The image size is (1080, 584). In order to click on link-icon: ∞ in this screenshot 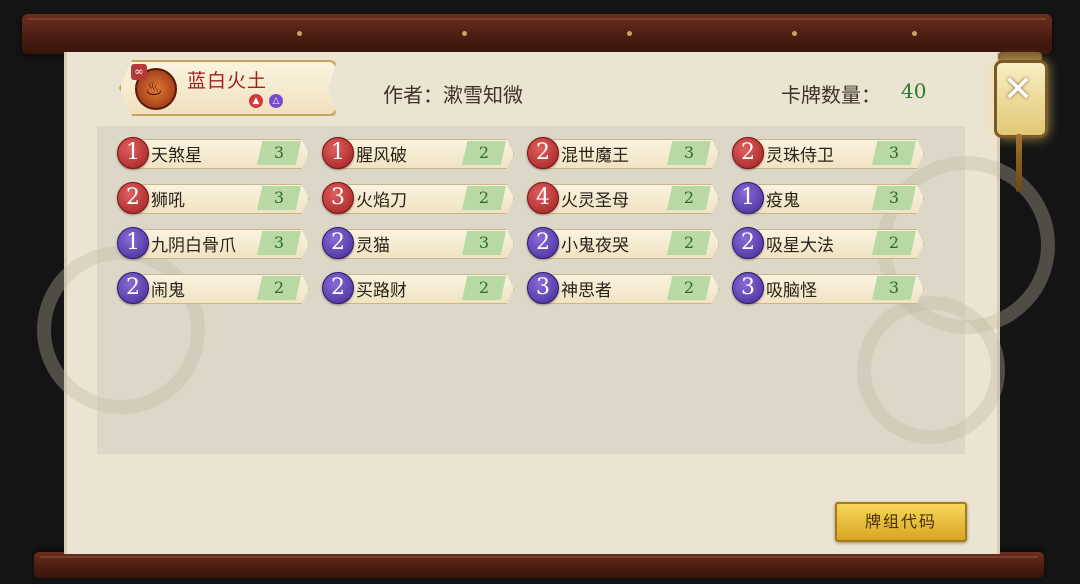, I will do `click(139, 72)`.